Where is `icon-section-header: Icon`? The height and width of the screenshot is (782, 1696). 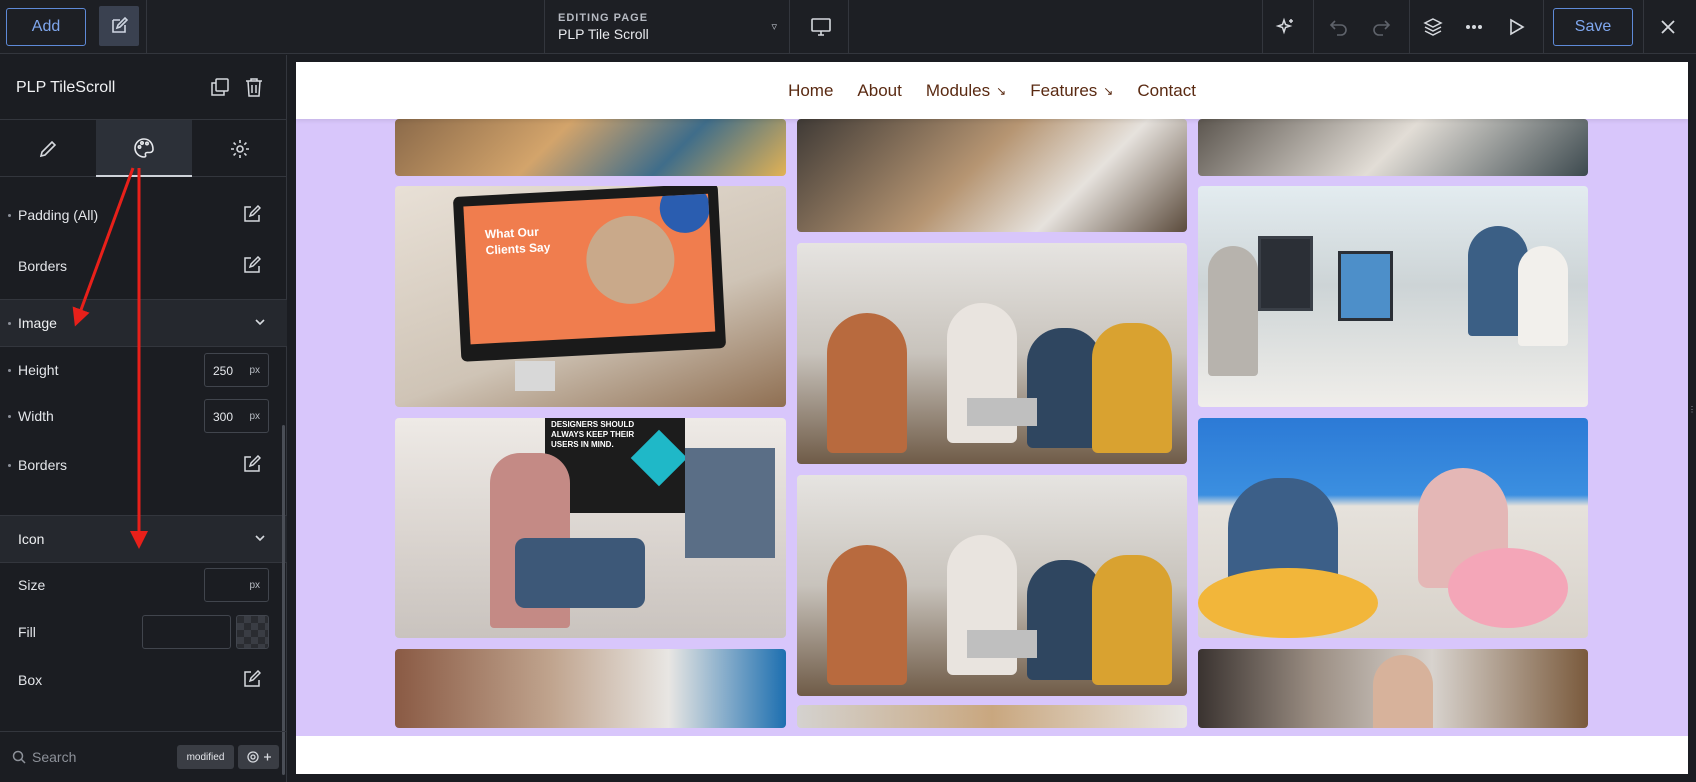 icon-section-header: Icon is located at coordinates (143, 539).